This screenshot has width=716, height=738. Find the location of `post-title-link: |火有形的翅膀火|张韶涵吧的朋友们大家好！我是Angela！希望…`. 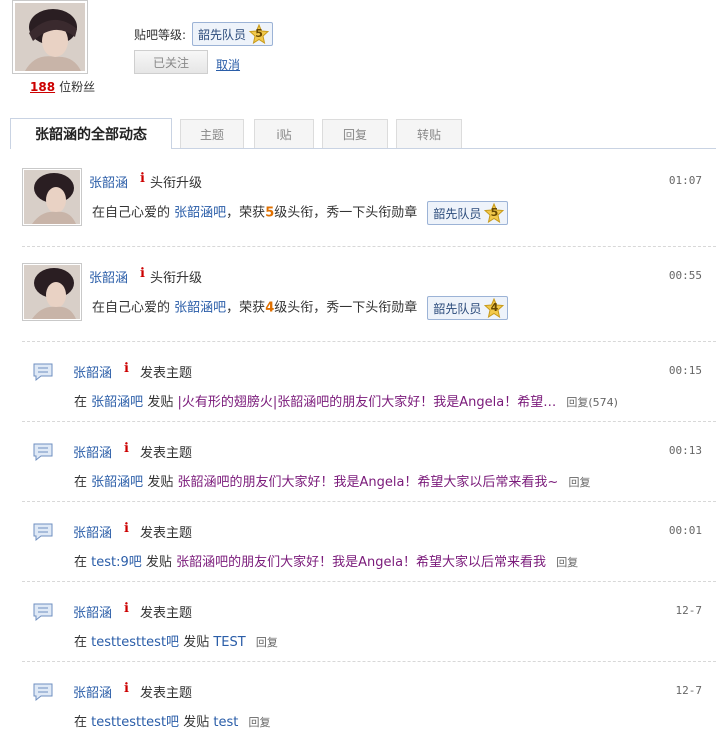

post-title-link: |火有形的翅膀火|张韶涵吧的朋友们大家好！我是Angela！希望… is located at coordinates (366, 402).